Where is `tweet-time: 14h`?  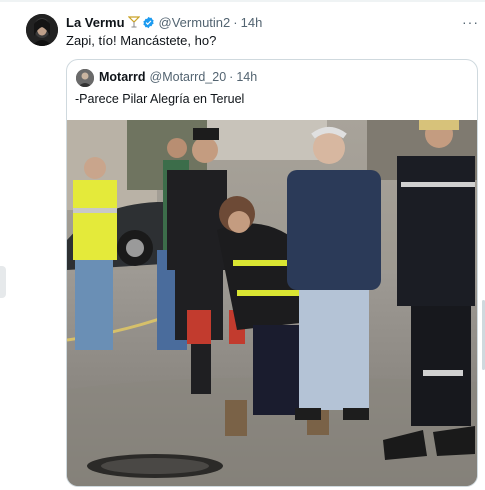
tweet-time: 14h is located at coordinates (252, 22).